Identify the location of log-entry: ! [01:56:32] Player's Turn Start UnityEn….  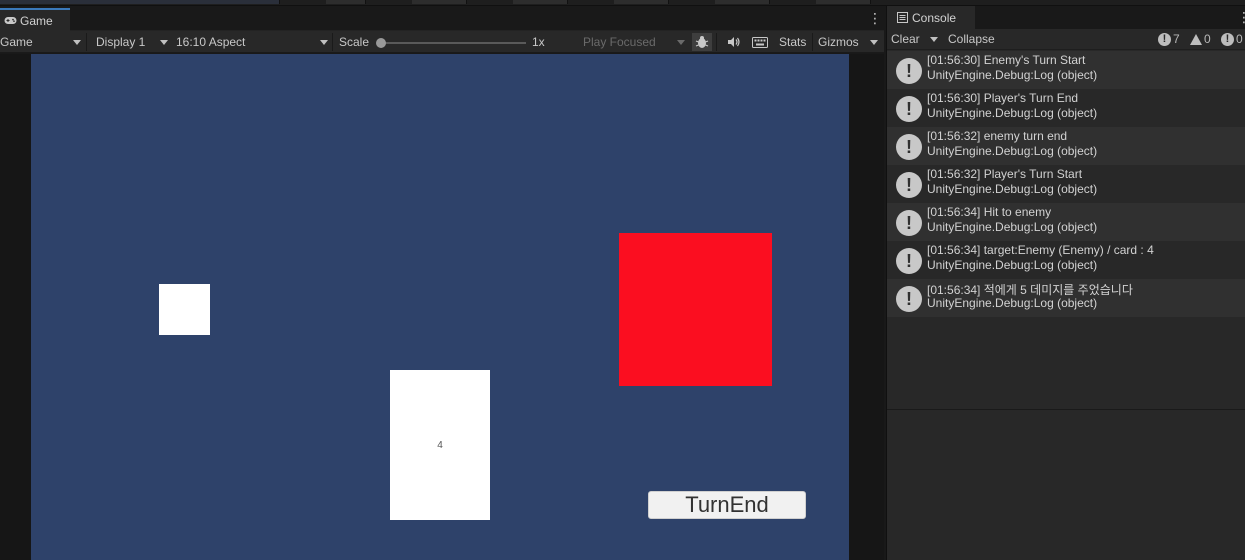
(1066, 184).